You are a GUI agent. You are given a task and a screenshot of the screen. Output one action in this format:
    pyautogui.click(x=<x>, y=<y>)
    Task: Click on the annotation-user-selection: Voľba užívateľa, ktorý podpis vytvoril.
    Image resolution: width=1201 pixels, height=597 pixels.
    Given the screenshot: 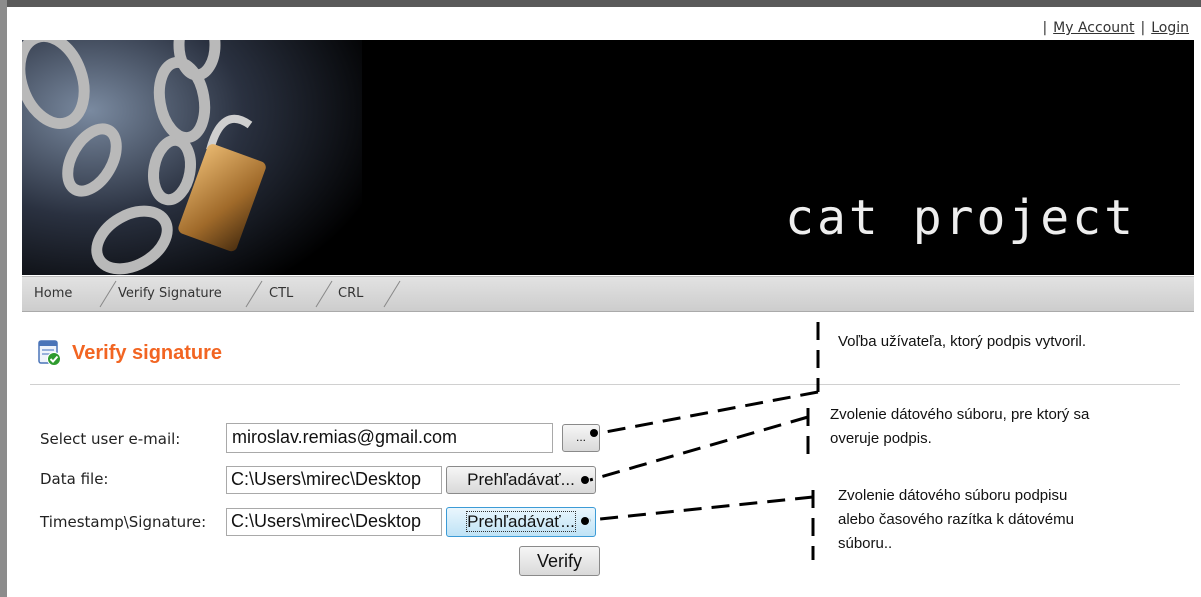 What is the action you would take?
    pyautogui.click(x=962, y=342)
    